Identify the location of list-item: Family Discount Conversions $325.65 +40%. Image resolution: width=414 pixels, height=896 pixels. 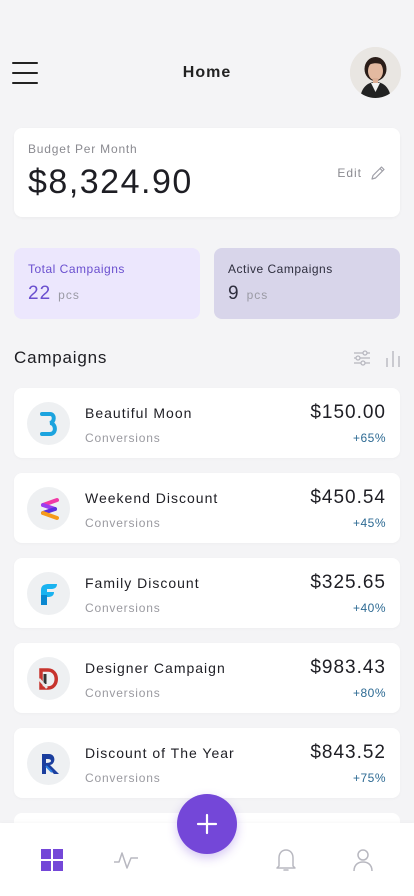
(207, 593).